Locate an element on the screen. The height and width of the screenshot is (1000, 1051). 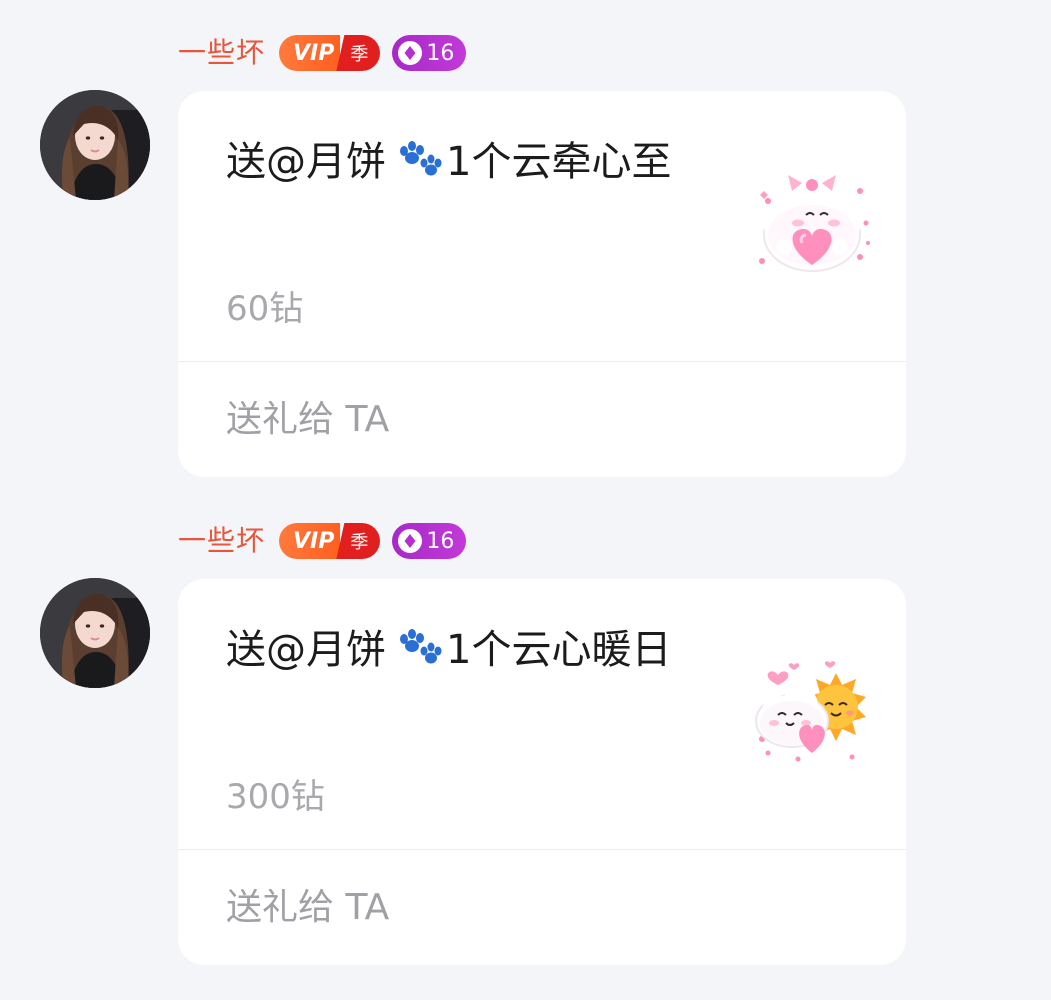
gift-description: 送@月饼 1个云牵心至 is located at coordinates (466, 164).